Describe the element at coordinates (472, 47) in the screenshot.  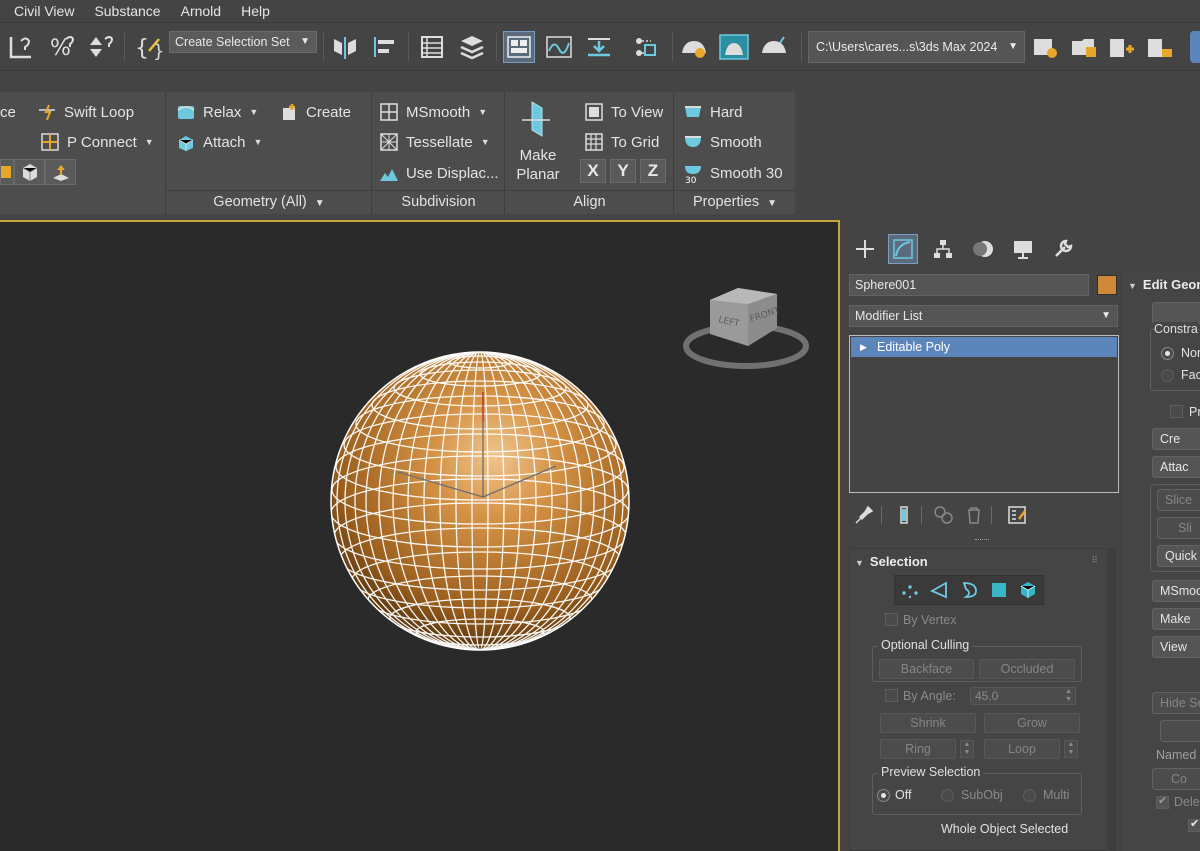
I see `toggle-layers-icon` at that location.